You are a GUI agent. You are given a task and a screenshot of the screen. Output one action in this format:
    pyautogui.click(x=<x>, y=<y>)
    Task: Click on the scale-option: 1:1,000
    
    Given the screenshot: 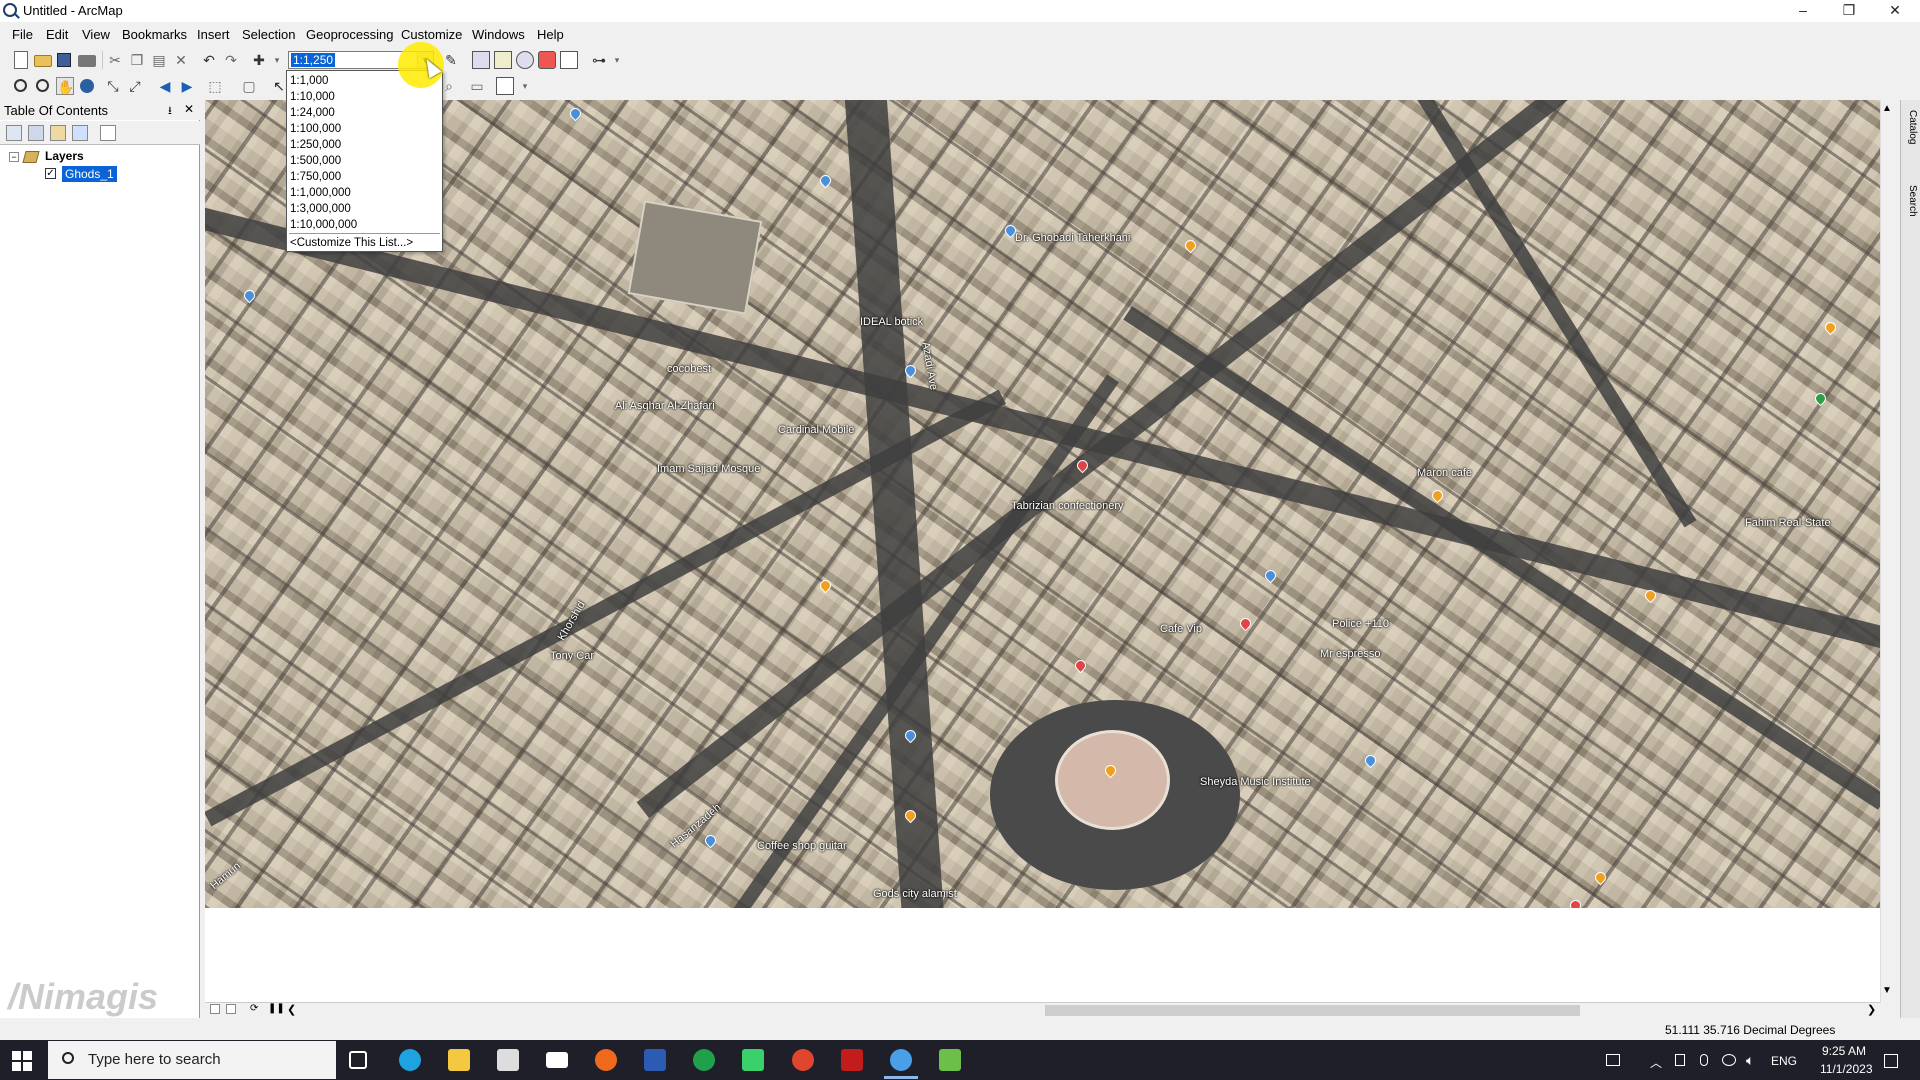 What is the action you would take?
    pyautogui.click(x=309, y=81)
    